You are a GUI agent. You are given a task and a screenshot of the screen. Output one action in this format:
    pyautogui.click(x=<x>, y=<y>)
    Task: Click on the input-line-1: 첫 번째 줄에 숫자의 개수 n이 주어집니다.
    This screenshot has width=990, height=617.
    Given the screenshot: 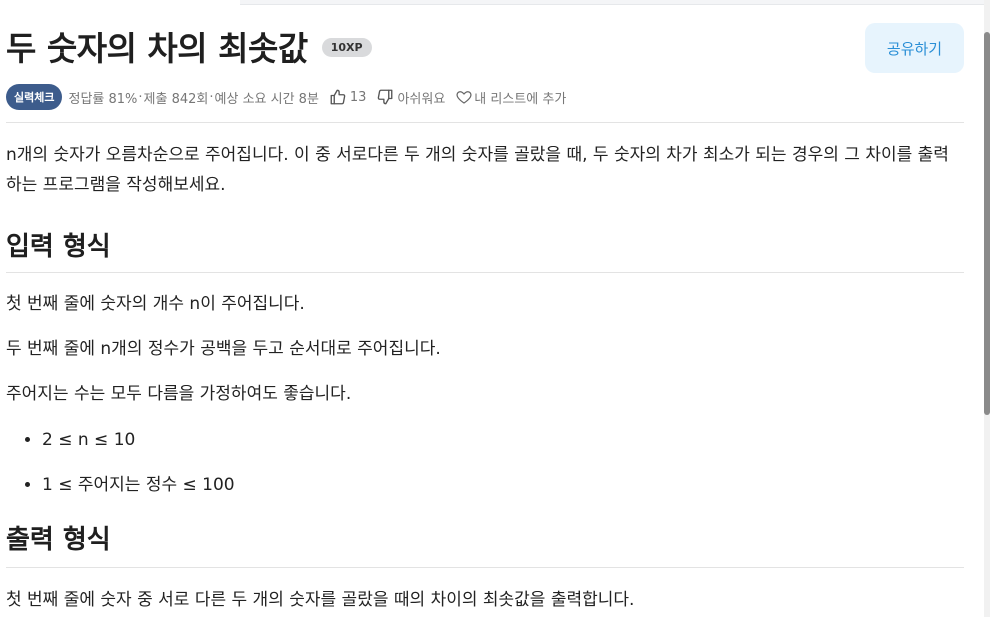 What is the action you would take?
    pyautogui.click(x=155, y=304)
    